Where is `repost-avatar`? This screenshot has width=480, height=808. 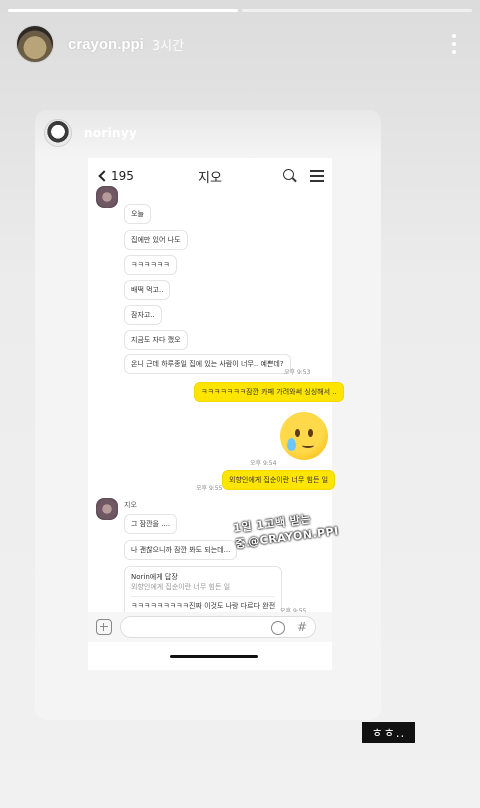 repost-avatar is located at coordinates (58, 133).